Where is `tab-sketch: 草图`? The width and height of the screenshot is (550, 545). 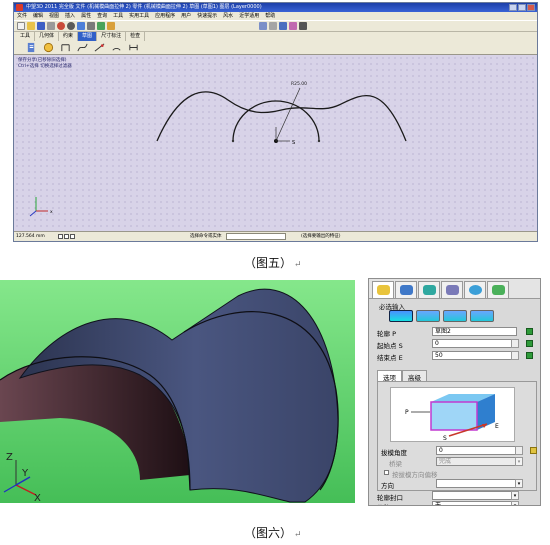 tab-sketch: 草图 is located at coordinates (88, 36).